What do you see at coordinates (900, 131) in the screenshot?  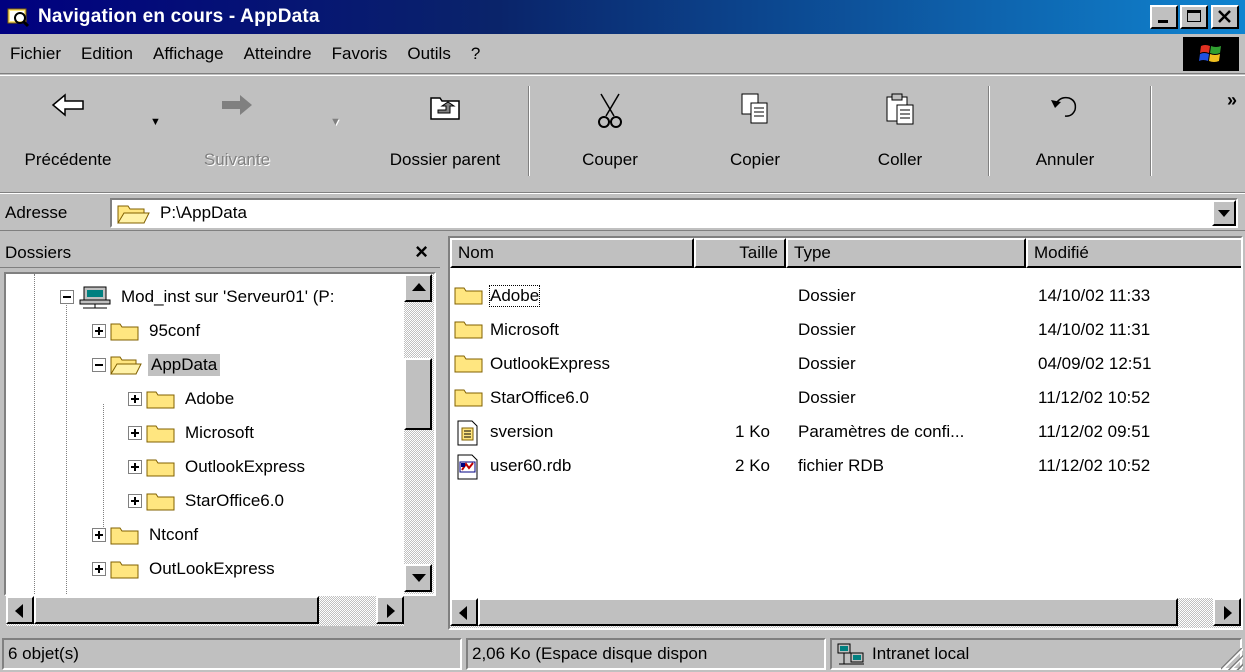 I see `paste-button: Coller` at bounding box center [900, 131].